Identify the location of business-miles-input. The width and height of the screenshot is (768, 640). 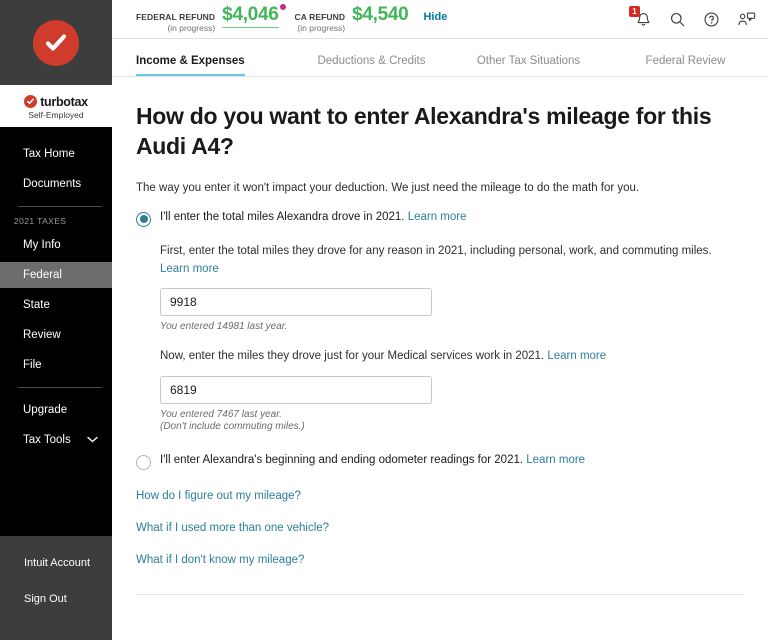
(296, 390).